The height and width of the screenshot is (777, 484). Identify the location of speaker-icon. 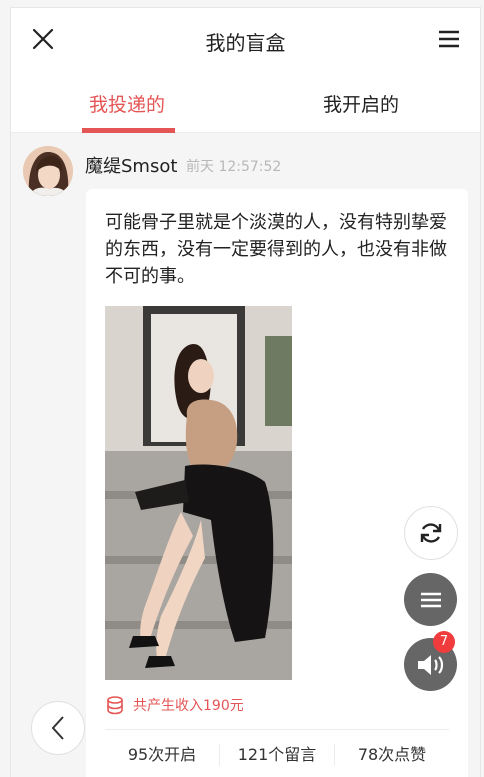
(430, 664).